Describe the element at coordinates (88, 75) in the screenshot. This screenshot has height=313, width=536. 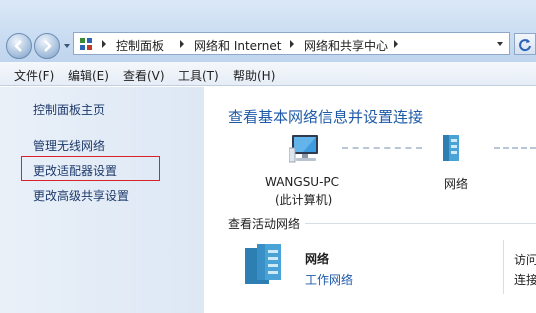
I see `menu-edit: 编辑(E)` at that location.